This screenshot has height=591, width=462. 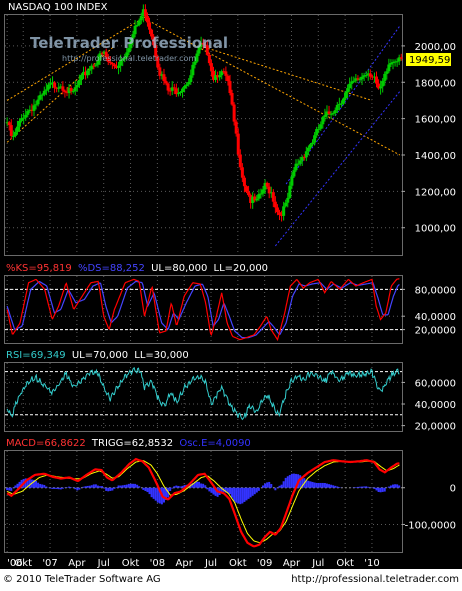 What do you see at coordinates (49, 563) in the screenshot?
I see `x-tick-label: '07` at bounding box center [49, 563].